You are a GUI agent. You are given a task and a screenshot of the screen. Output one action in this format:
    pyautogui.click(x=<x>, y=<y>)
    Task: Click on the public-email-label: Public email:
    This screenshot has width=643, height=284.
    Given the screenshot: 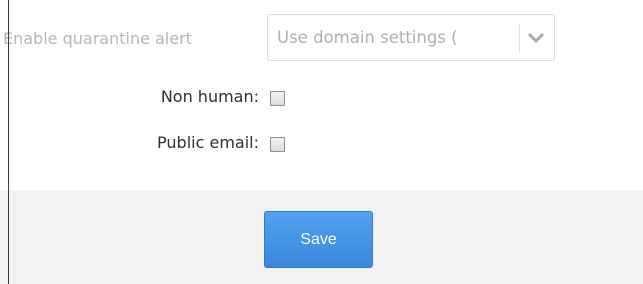 What is the action you would take?
    pyautogui.click(x=208, y=142)
    